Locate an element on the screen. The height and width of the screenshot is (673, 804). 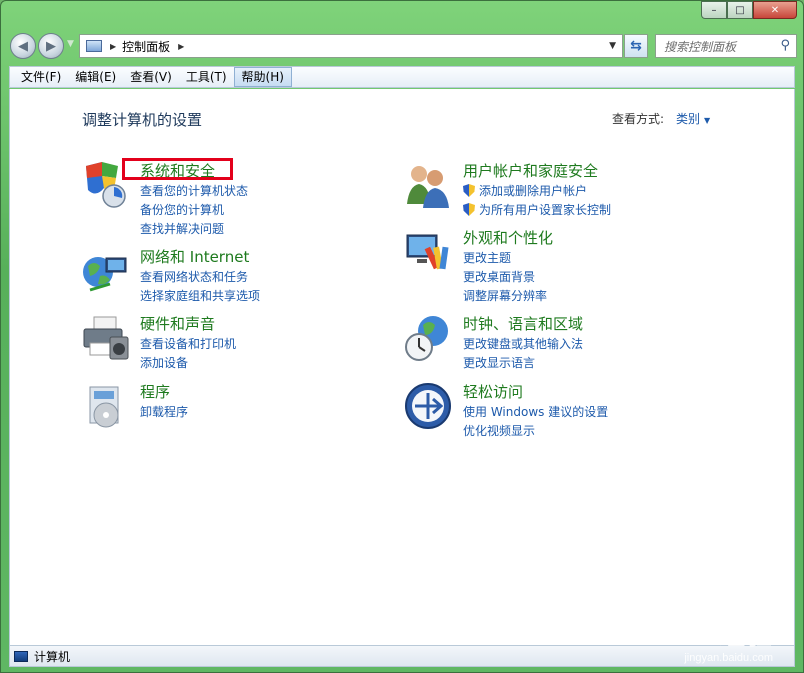
clock-globe-icon is located at coordinates (428, 338).